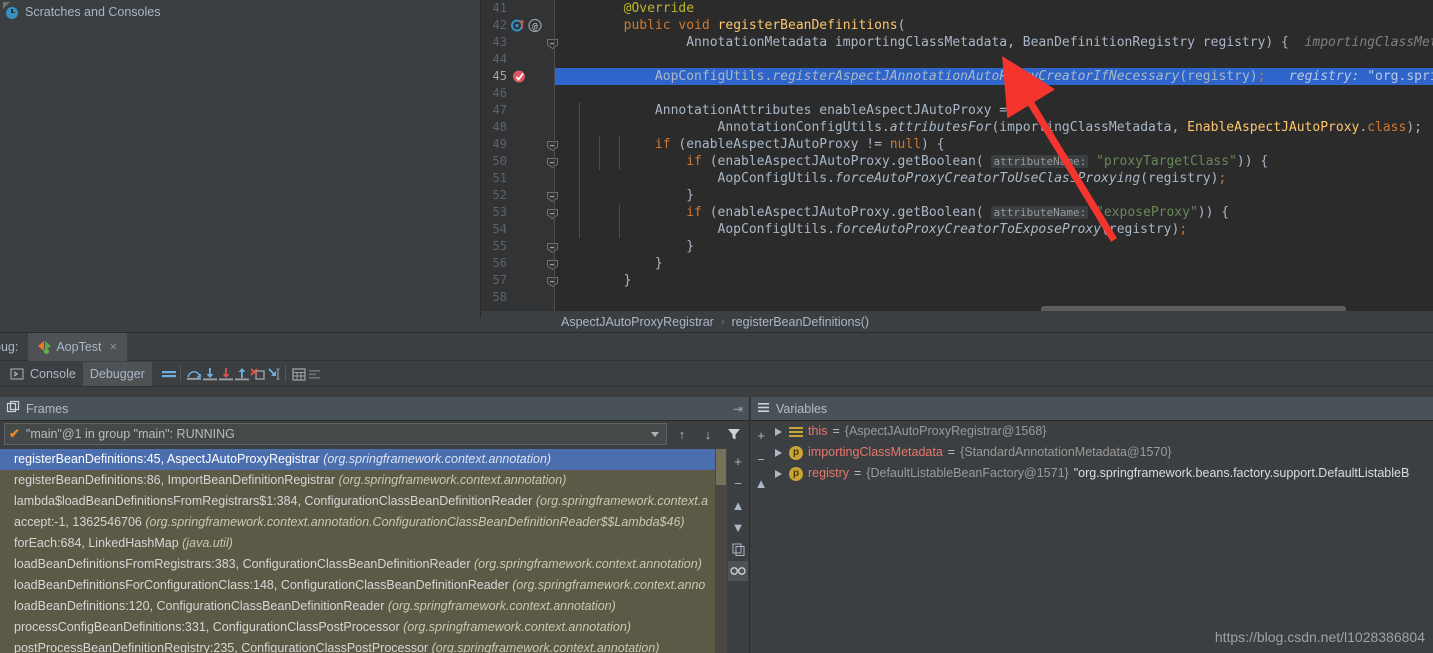  Describe the element at coordinates (637, 322) in the screenshot. I see `breadcrumb-class: AspectJAutoProxyRegistrar` at that location.